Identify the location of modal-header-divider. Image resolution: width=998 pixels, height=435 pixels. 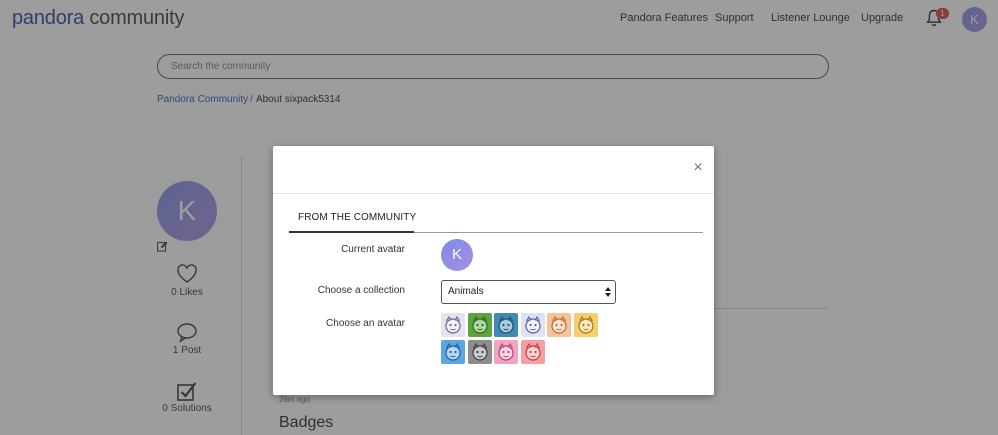
(493, 193).